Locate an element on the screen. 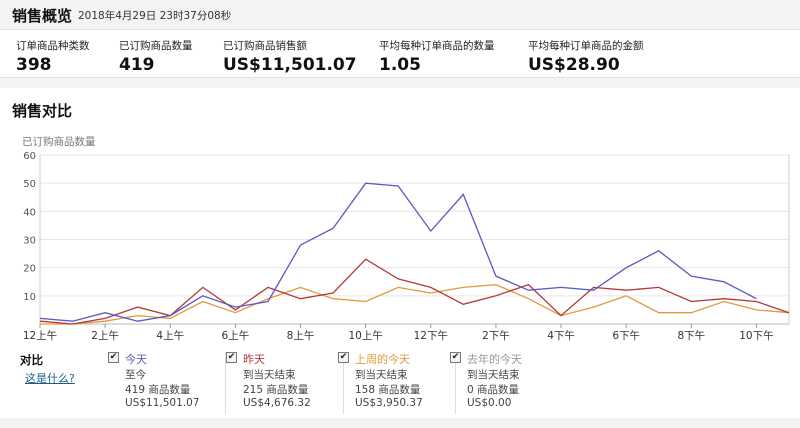 This screenshot has width=800, height=428. legend-checkbox-today: ✔ is located at coordinates (113, 357).